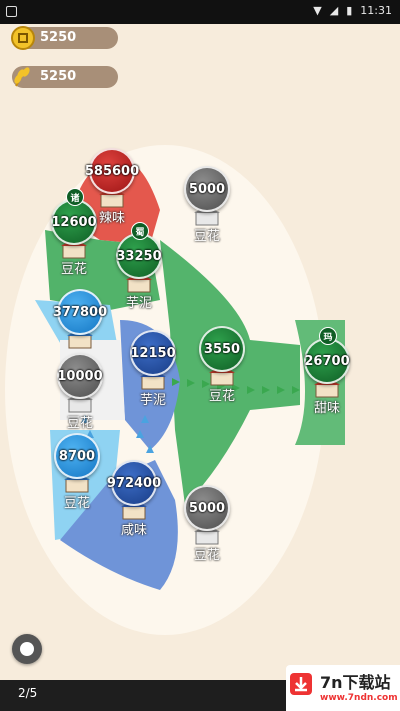 This screenshot has width=400, height=711. I want to click on troop-count: 10000, so click(80, 376).